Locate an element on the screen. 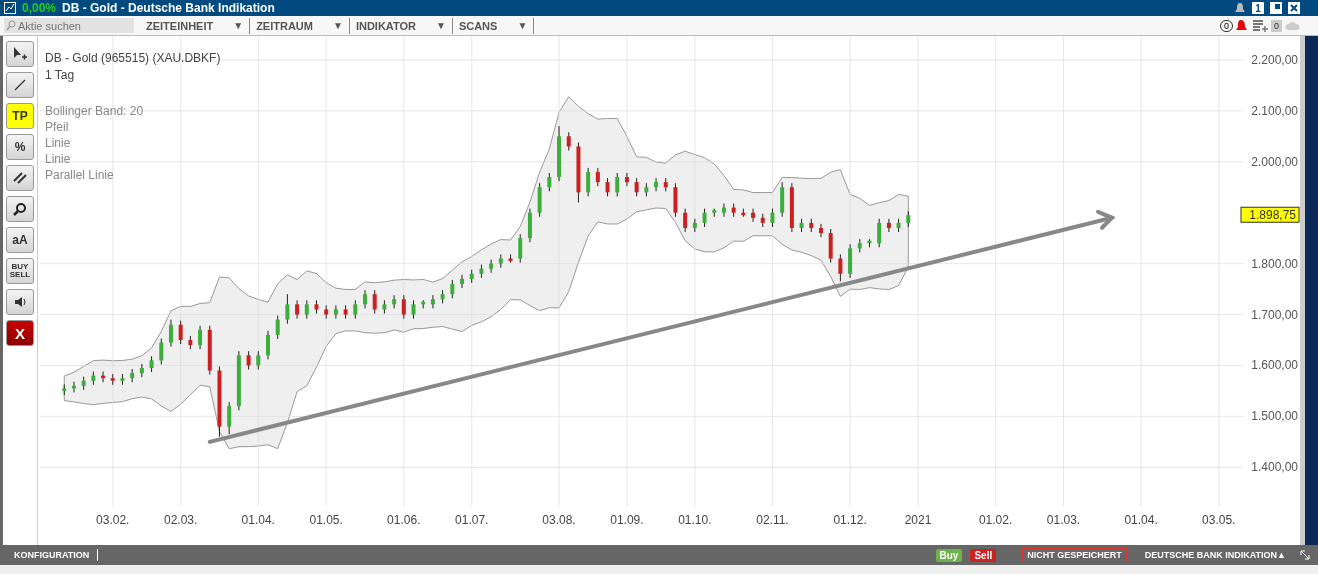  date-axis-label: 02.03. is located at coordinates (181, 520).